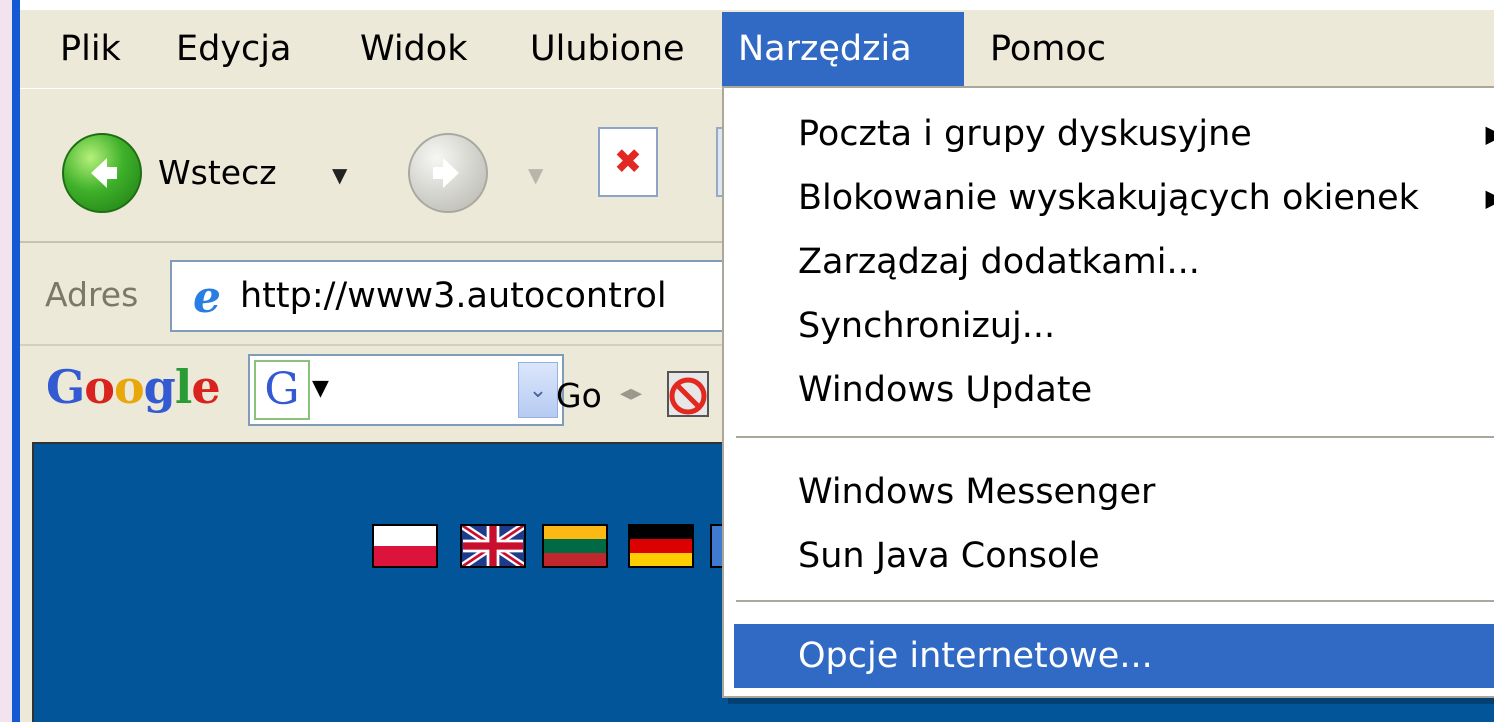  I want to click on menu-item-poczta: Poczta i grupy dyskusyjne ▶, so click(1109, 134).